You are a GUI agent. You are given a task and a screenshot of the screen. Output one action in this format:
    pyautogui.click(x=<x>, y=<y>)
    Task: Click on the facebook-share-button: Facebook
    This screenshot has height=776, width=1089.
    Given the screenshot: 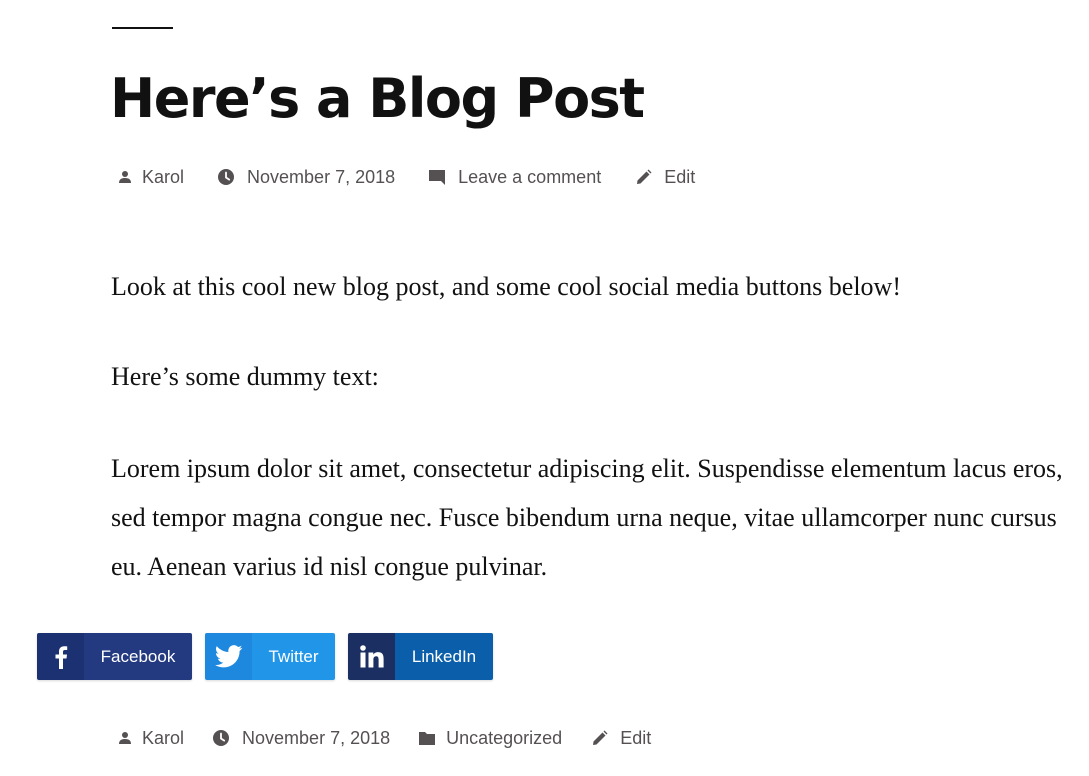 What is the action you would take?
    pyautogui.click(x=114, y=656)
    